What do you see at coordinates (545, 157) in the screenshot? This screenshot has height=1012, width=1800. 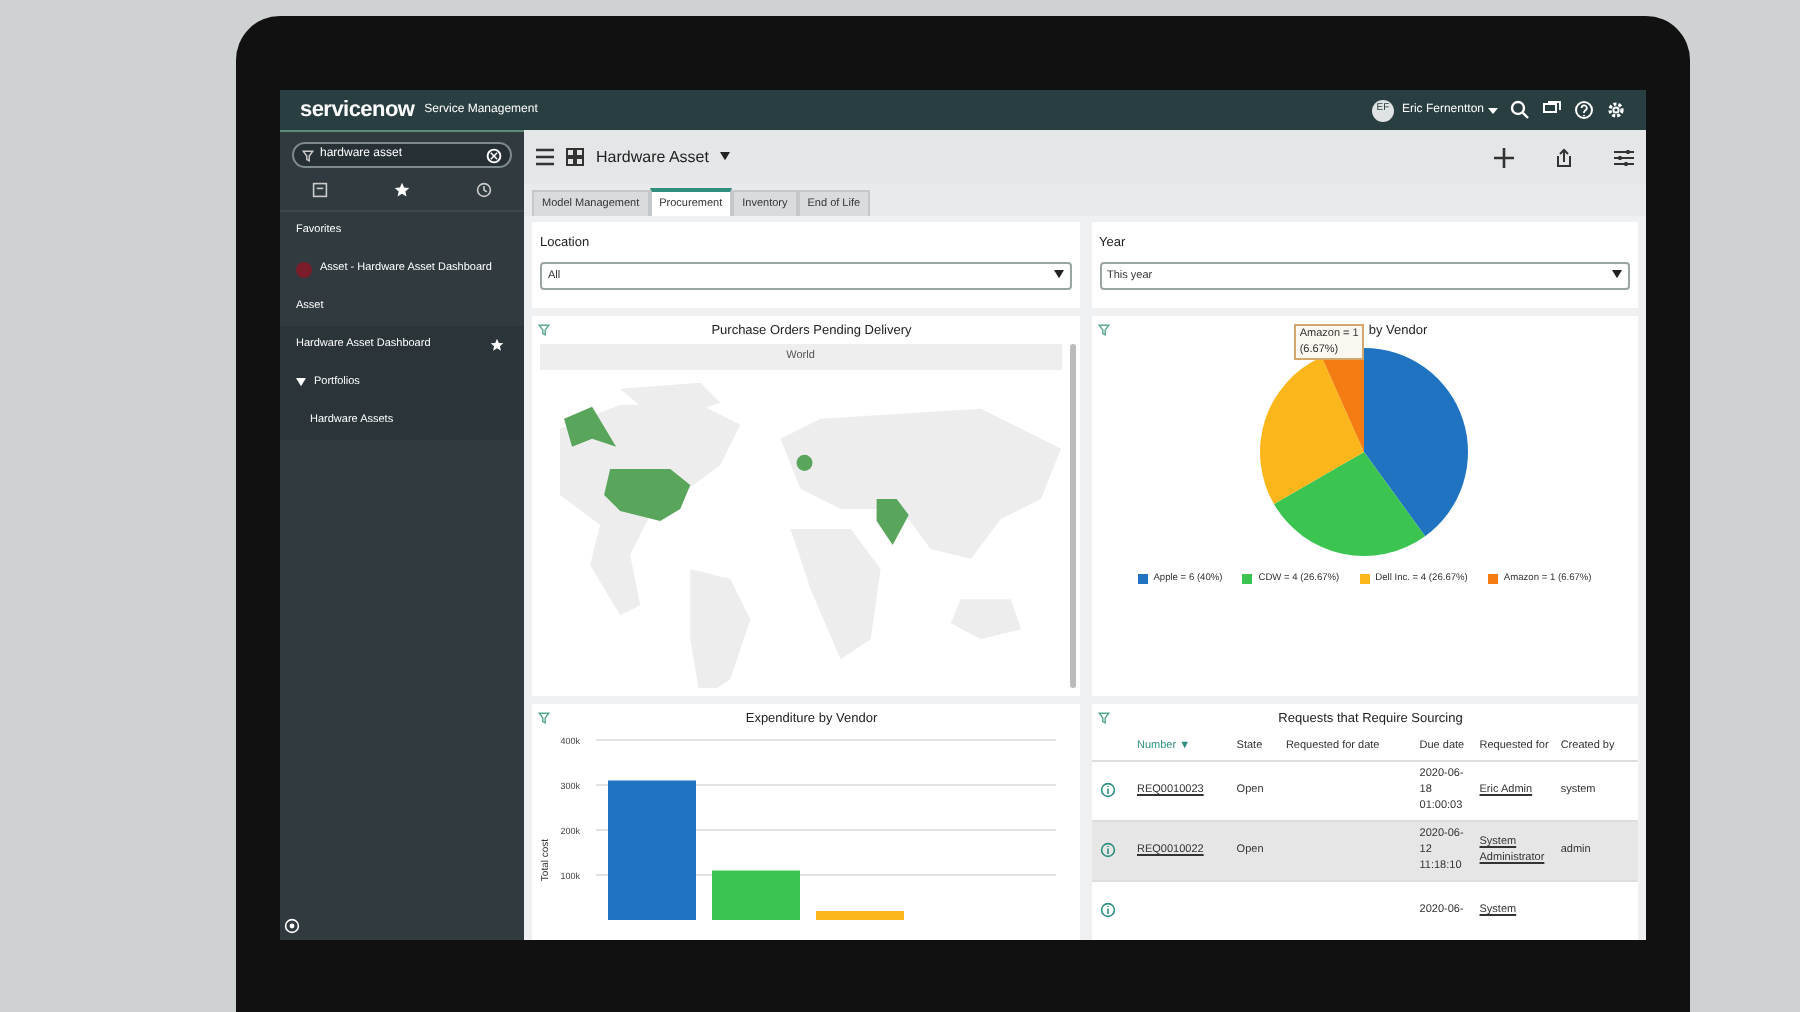 I see `menu-icon` at bounding box center [545, 157].